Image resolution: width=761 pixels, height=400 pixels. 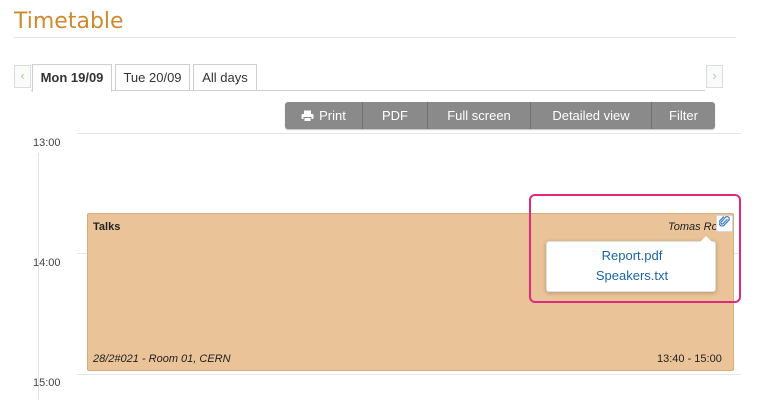 What do you see at coordinates (47, 263) in the screenshot?
I see `hour-label-14: 14:00` at bounding box center [47, 263].